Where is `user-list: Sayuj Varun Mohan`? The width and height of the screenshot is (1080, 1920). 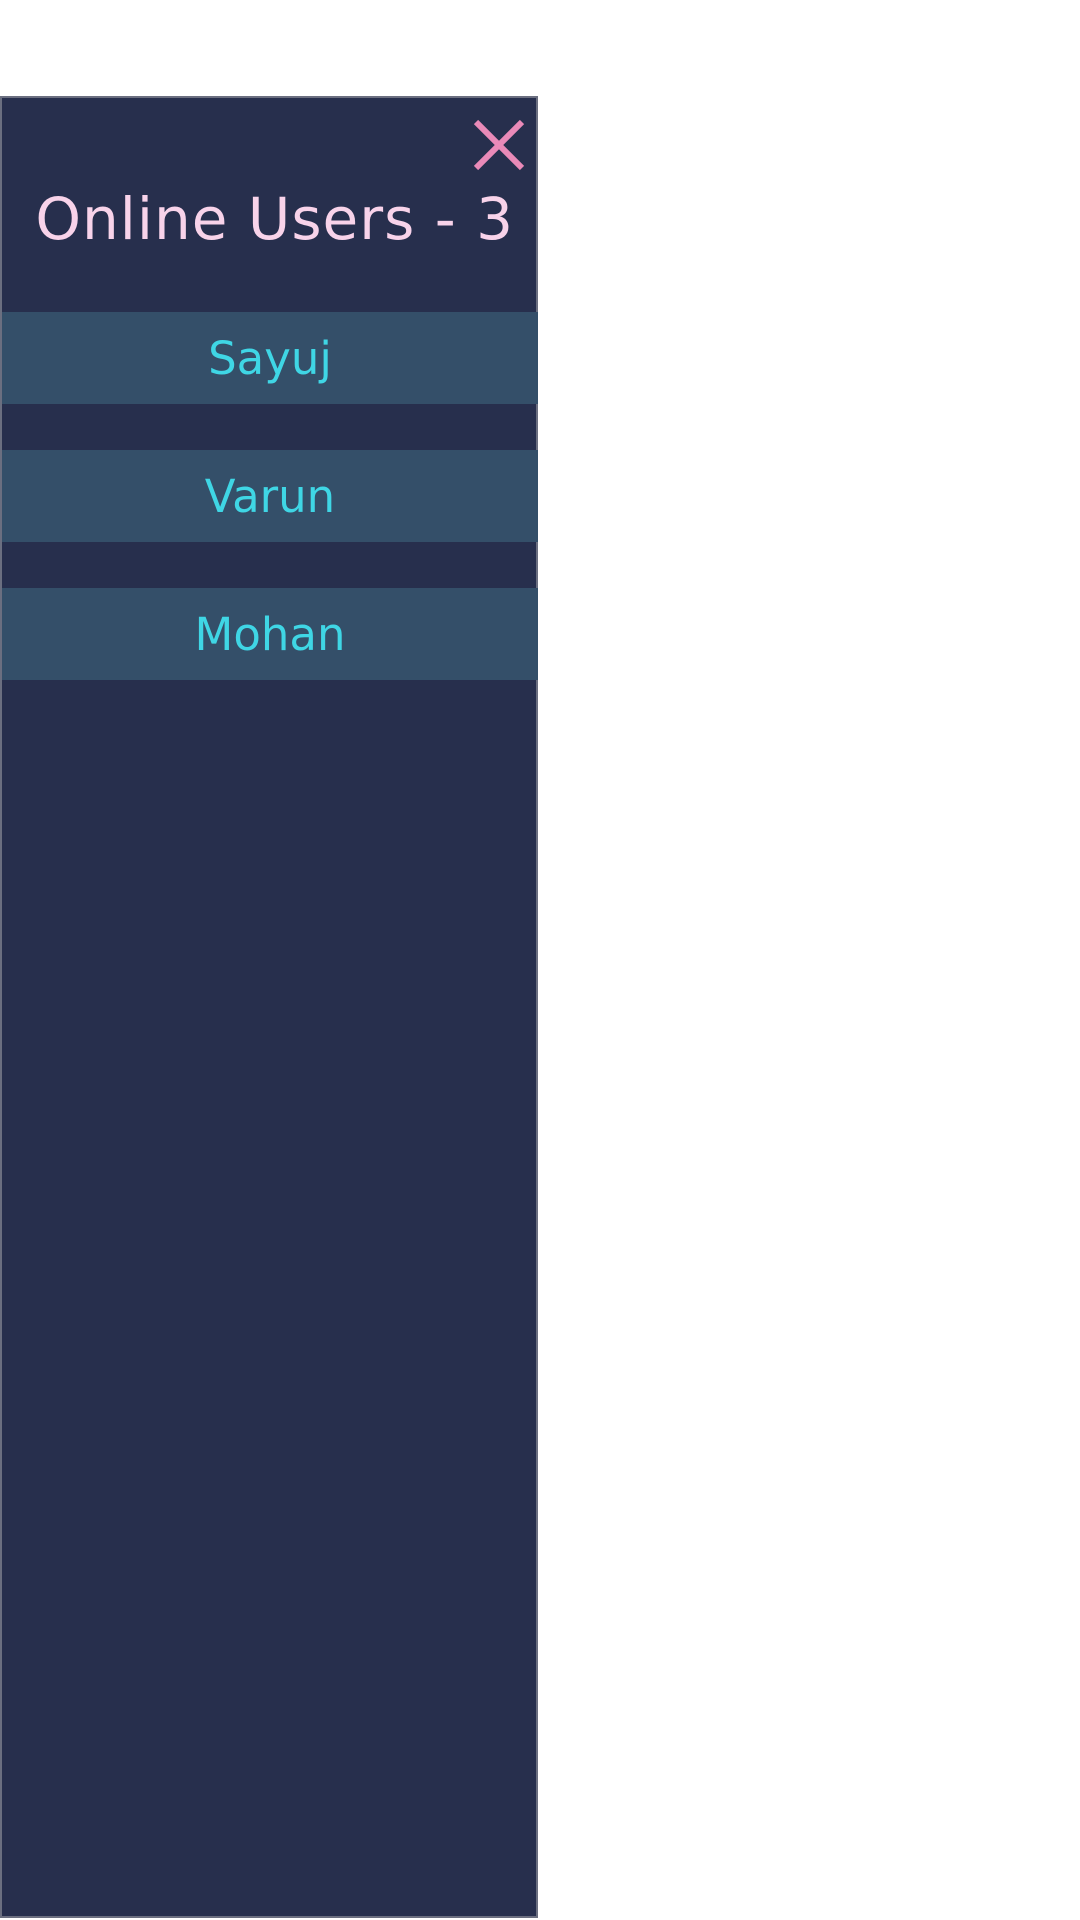 user-list: Sayuj Varun Mohan is located at coordinates (270, 519).